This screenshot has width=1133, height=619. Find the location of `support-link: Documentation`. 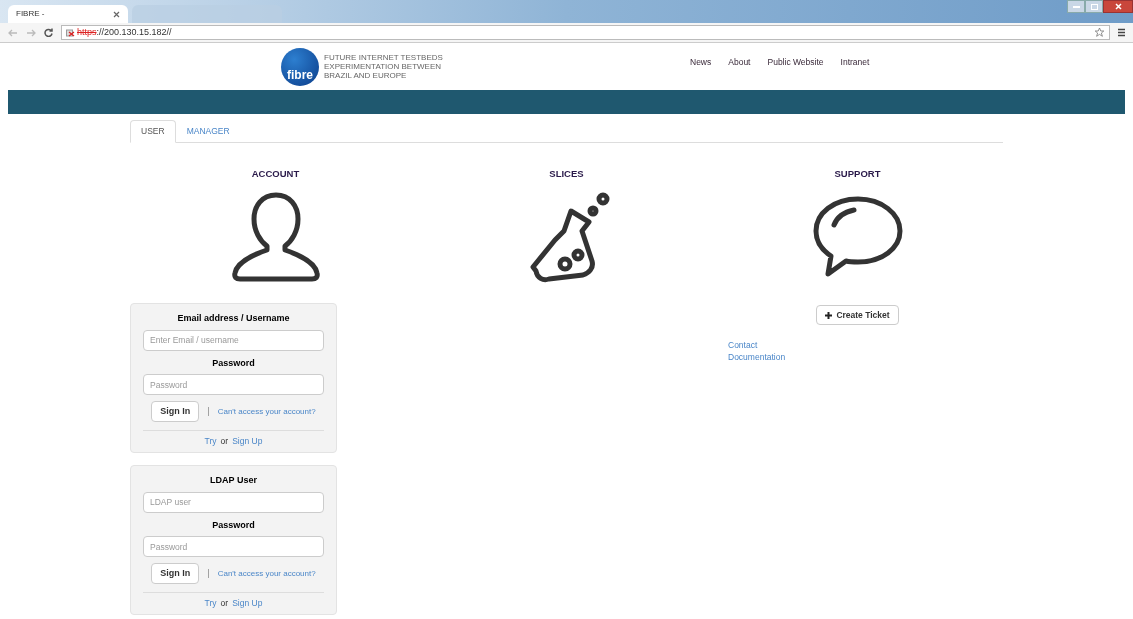

support-link: Documentation is located at coordinates (757, 357).